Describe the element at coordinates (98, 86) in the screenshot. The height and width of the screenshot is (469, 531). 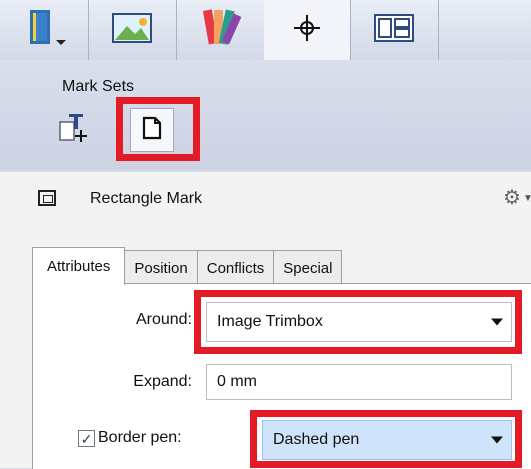
I see `mark-sets-title: Mark Sets` at that location.